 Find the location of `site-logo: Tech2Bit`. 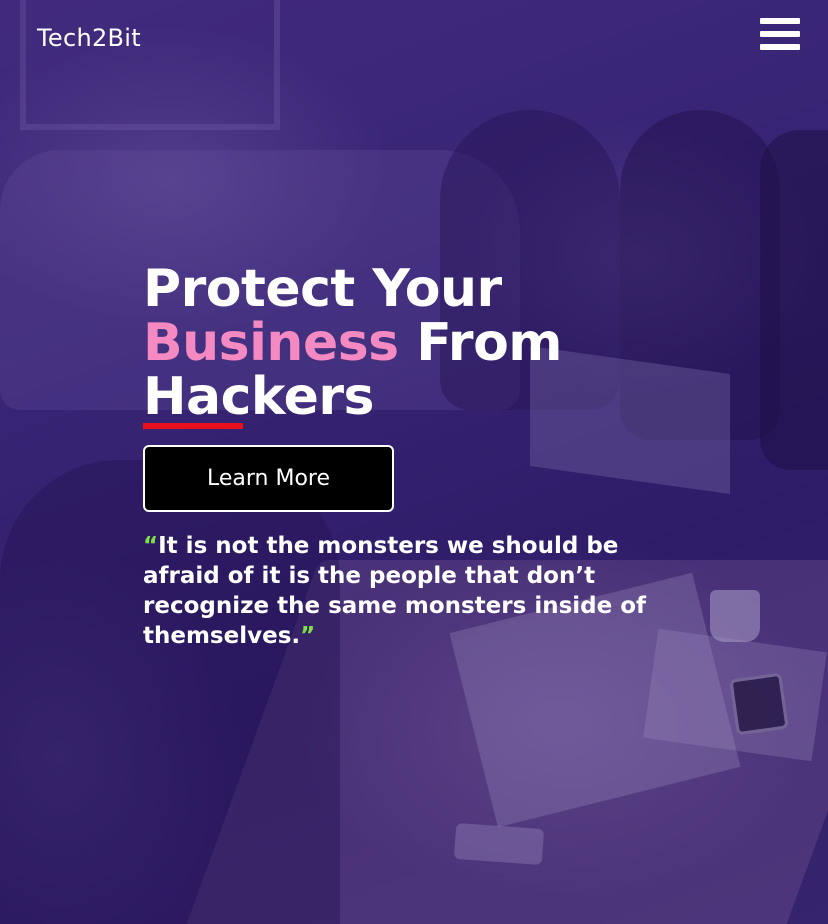

site-logo: Tech2Bit is located at coordinates (89, 38).